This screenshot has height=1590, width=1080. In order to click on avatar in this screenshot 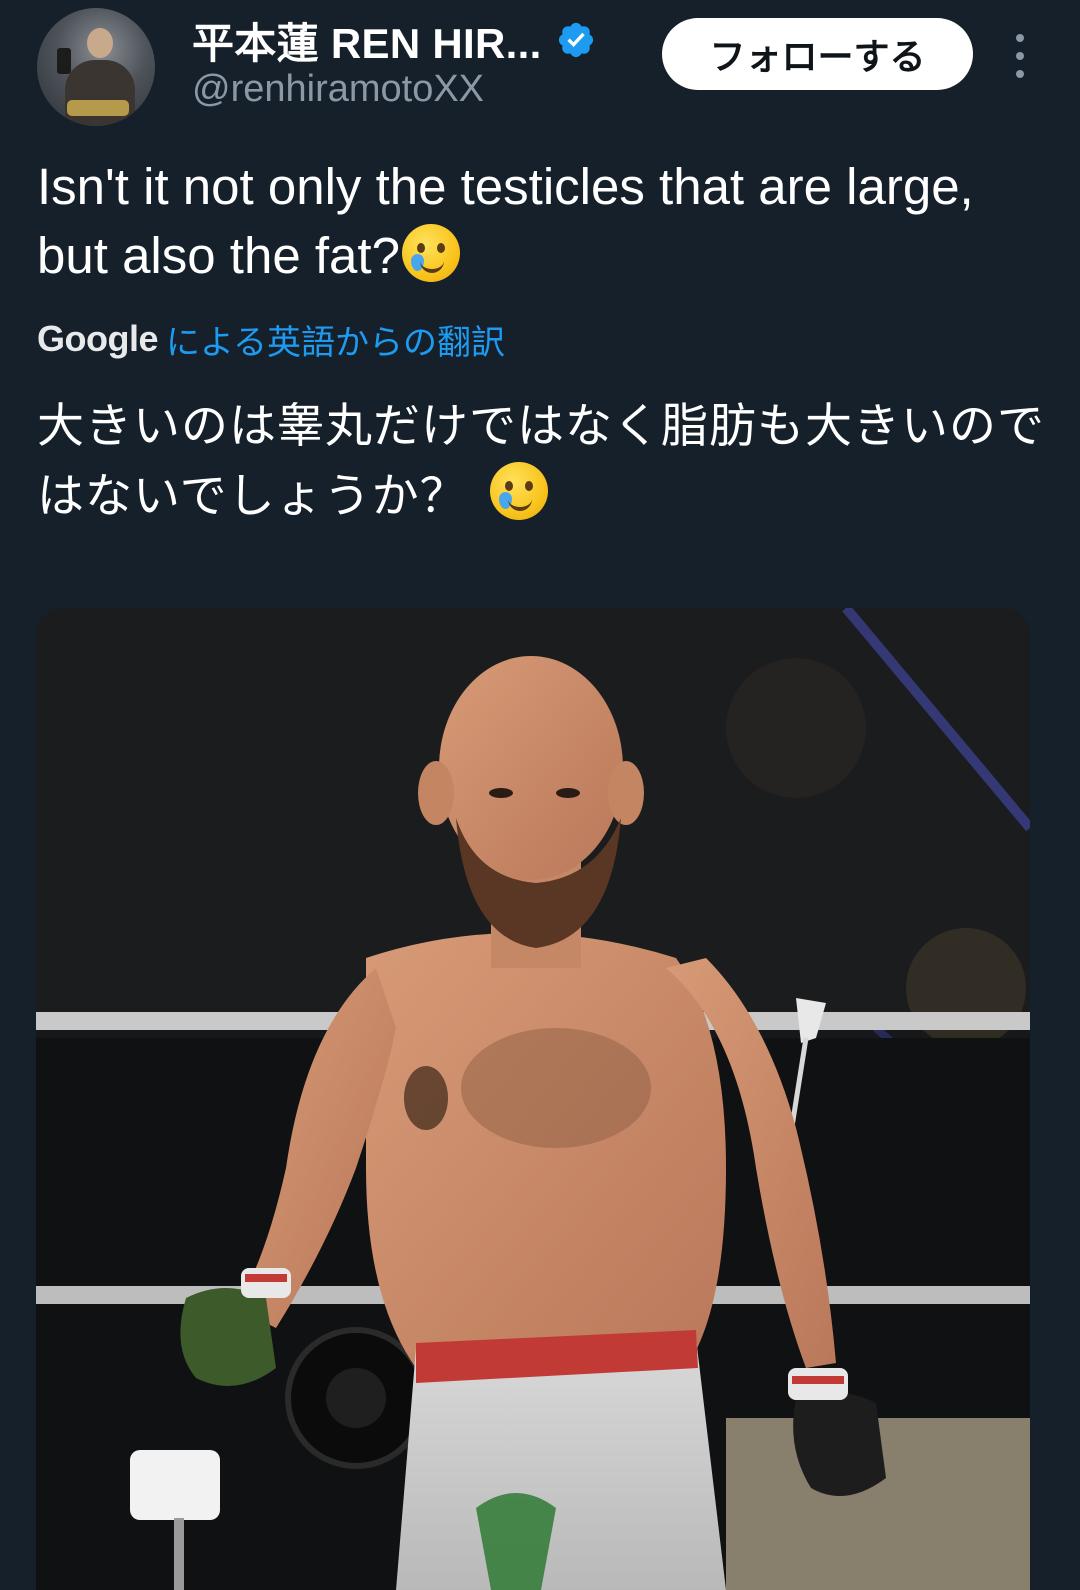, I will do `click(96, 67)`.